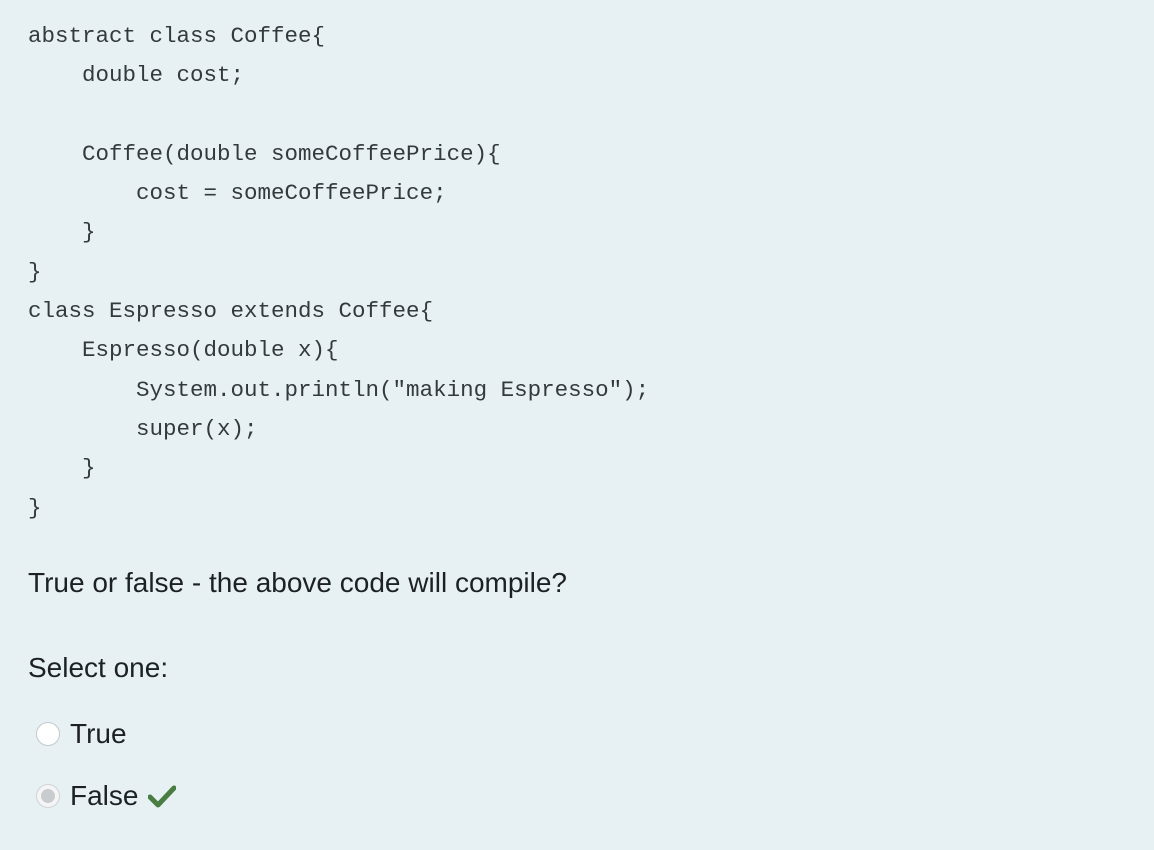 The width and height of the screenshot is (1154, 850). I want to click on select-one-label: Select one:, so click(98, 667).